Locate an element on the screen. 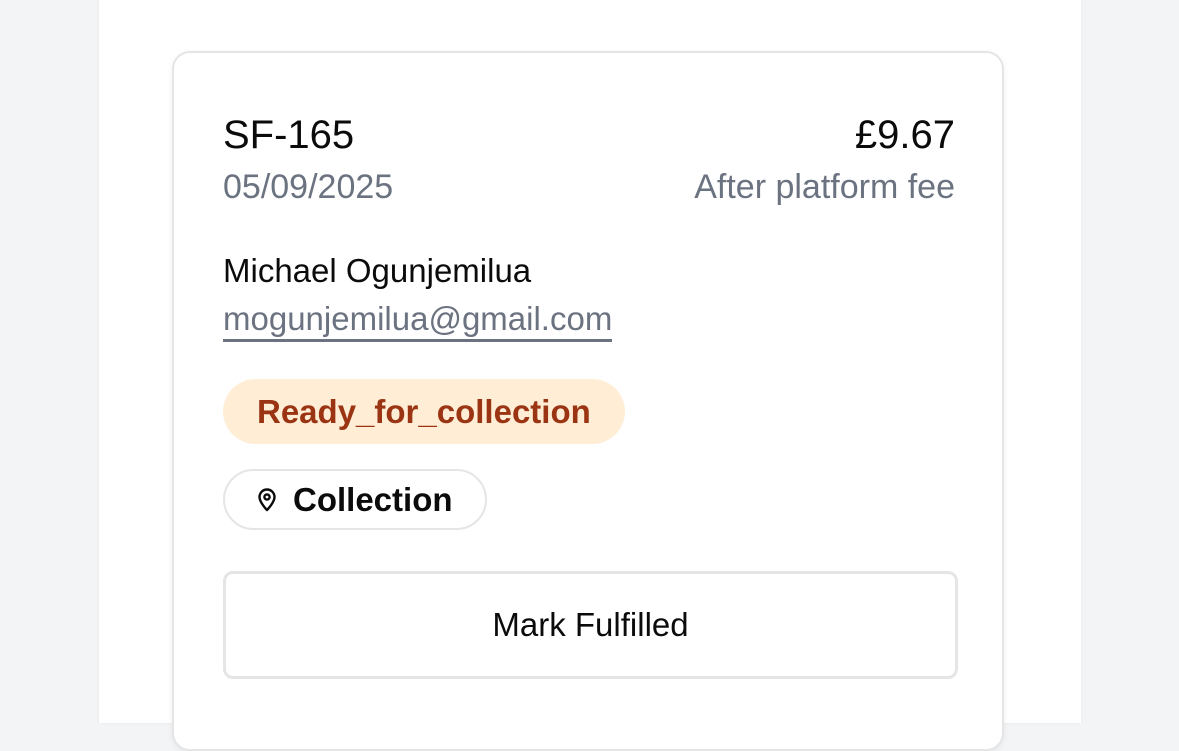  order-amount: £9.67 is located at coordinates (904, 135).